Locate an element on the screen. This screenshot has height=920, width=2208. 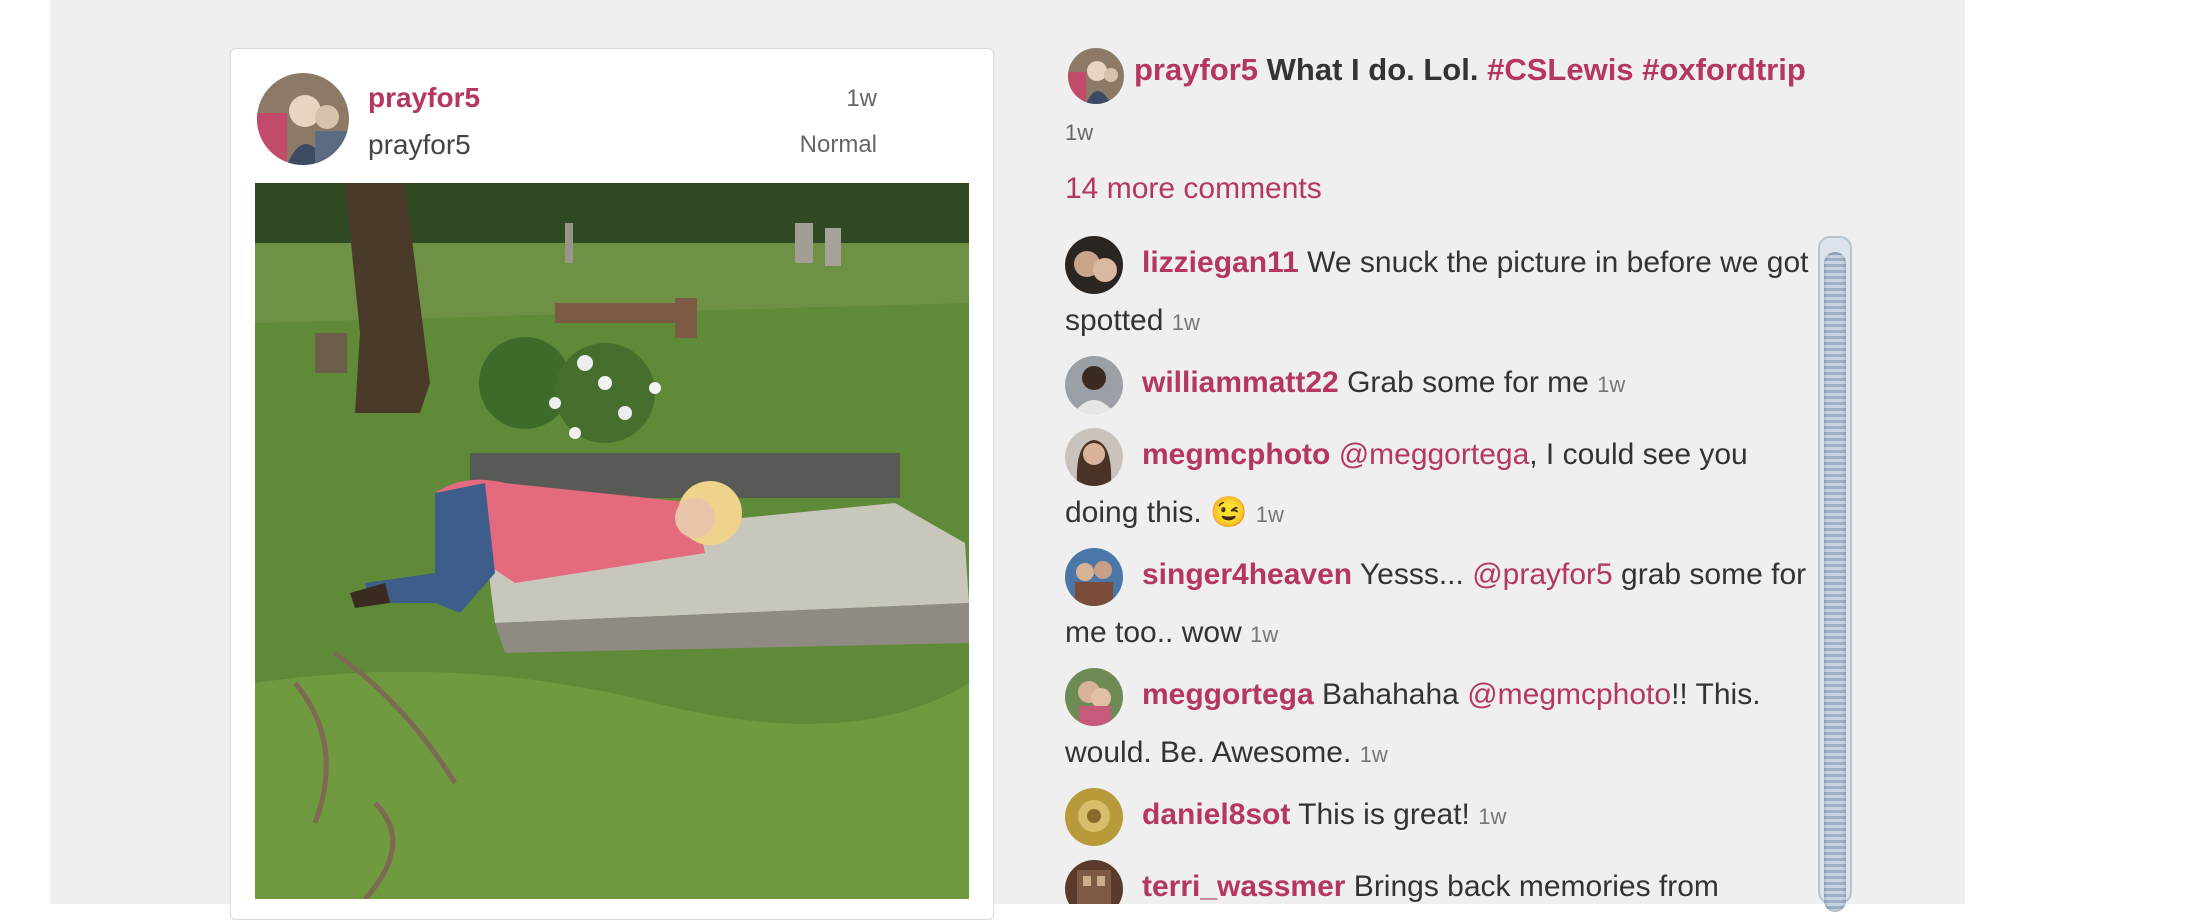
caption-avatar is located at coordinates (1096, 76).